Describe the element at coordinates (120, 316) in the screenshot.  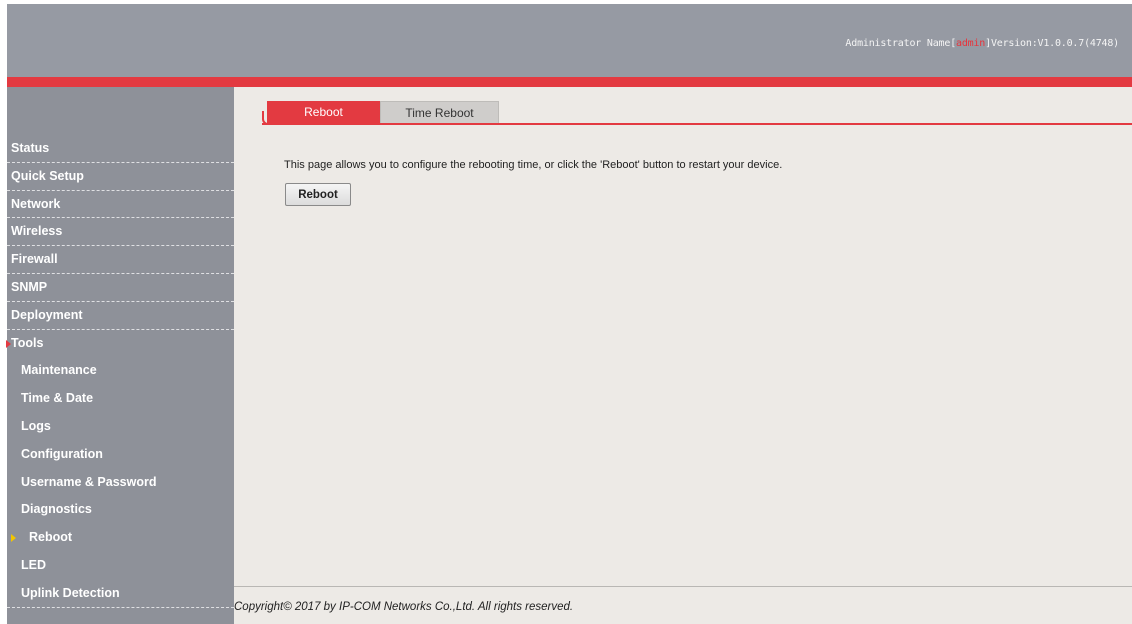
I see `sidebar-item-deployment: Deployment` at that location.